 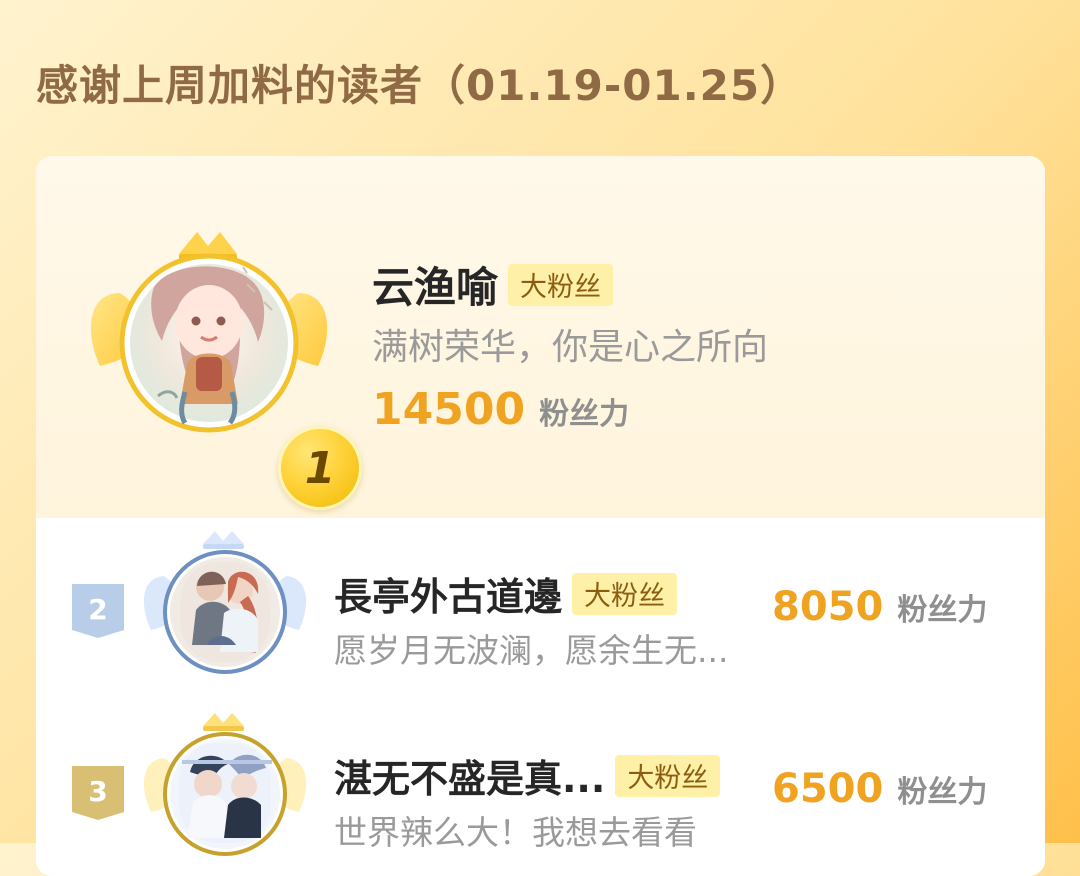 What do you see at coordinates (561, 284) in the screenshot?
I see `top-fan-badge: 大粉丝` at bounding box center [561, 284].